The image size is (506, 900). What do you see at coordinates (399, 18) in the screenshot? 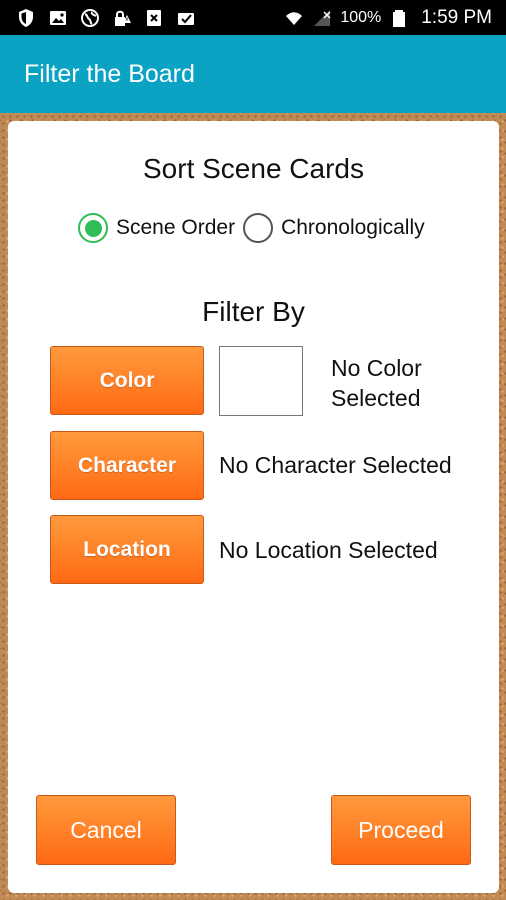
I see `battery-icon` at bounding box center [399, 18].